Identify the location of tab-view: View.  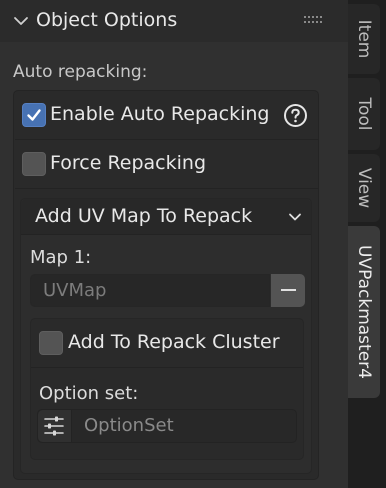
(364, 188).